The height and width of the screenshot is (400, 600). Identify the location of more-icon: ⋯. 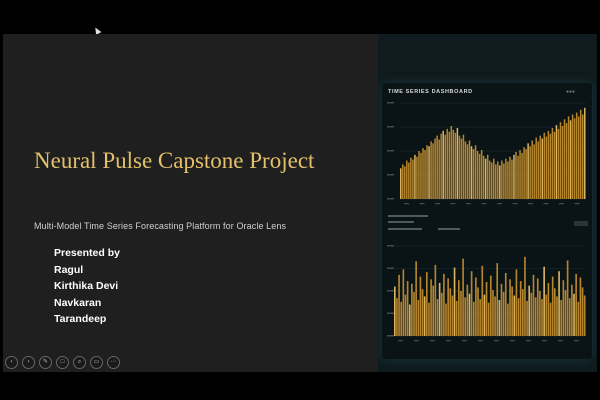
(113, 362).